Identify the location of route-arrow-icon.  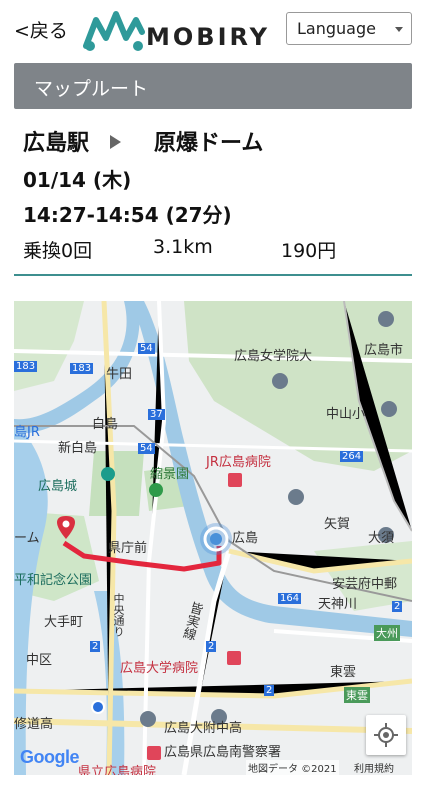
(115, 142).